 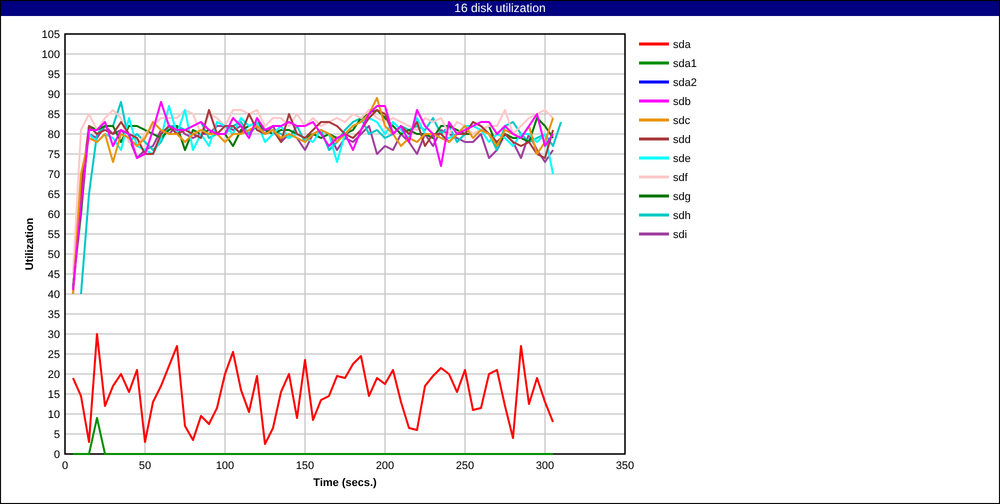 I want to click on tick-label: 65, so click(x=54, y=195).